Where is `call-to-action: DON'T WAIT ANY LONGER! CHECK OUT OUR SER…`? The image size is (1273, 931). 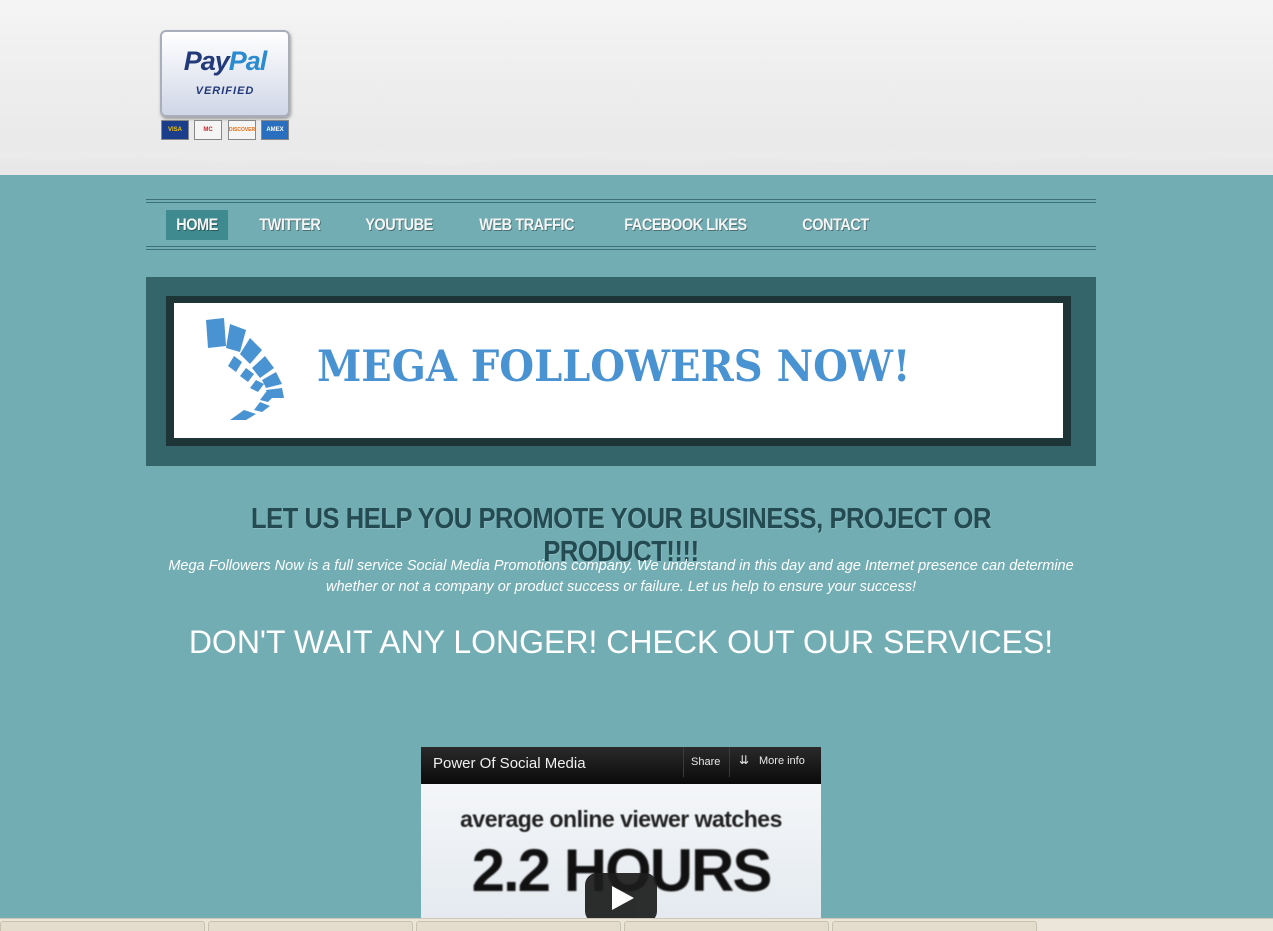
call-to-action: DON'T WAIT ANY LONGER! CHECK OUT OUR SER… is located at coordinates (621, 642).